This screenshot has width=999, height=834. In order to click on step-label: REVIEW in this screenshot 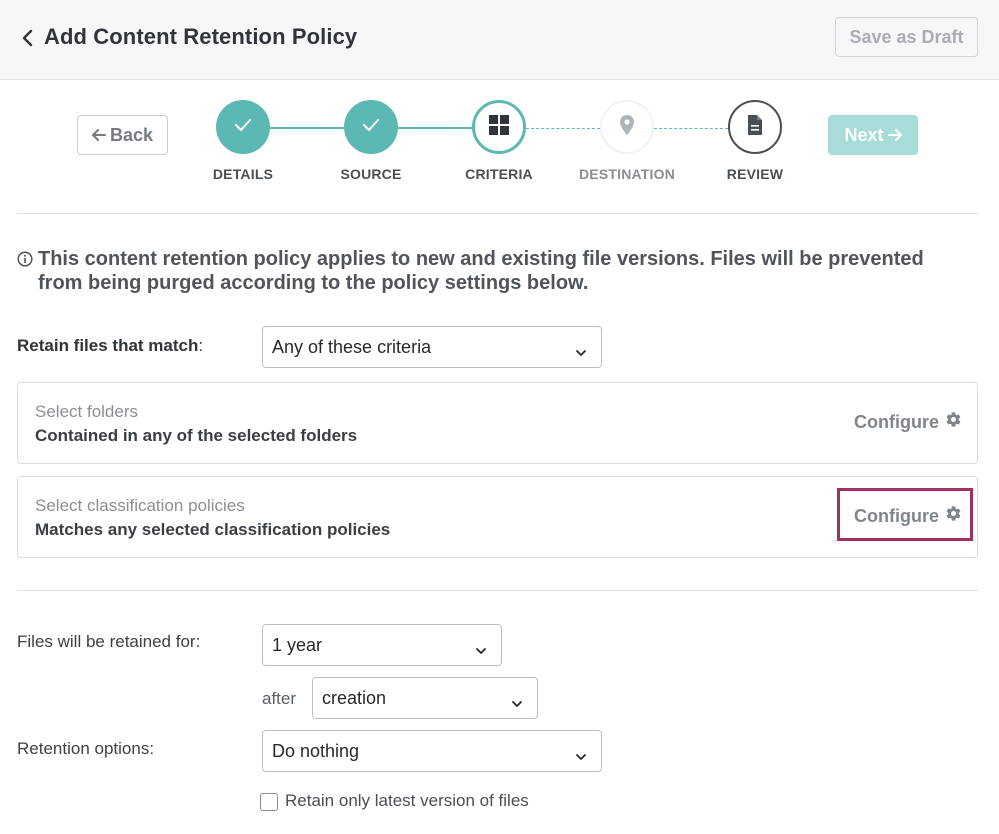, I will do `click(755, 174)`.